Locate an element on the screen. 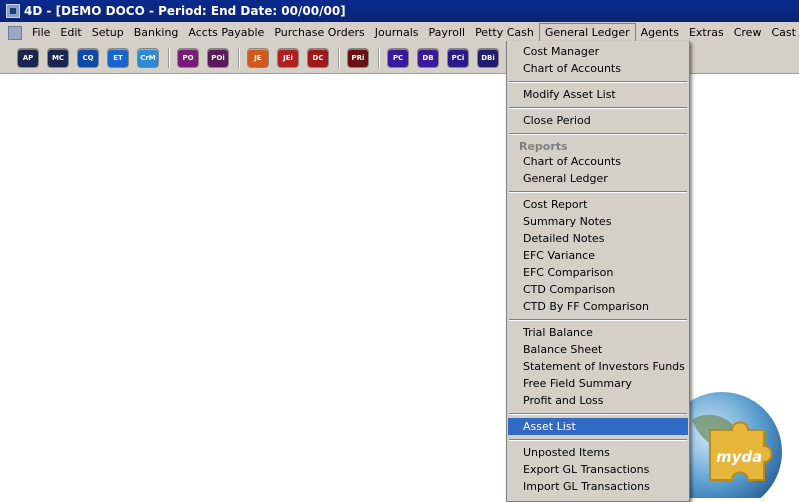 The image size is (799, 502). menu-item-export-gl-transactions: Export GL Transactions is located at coordinates (598, 469).